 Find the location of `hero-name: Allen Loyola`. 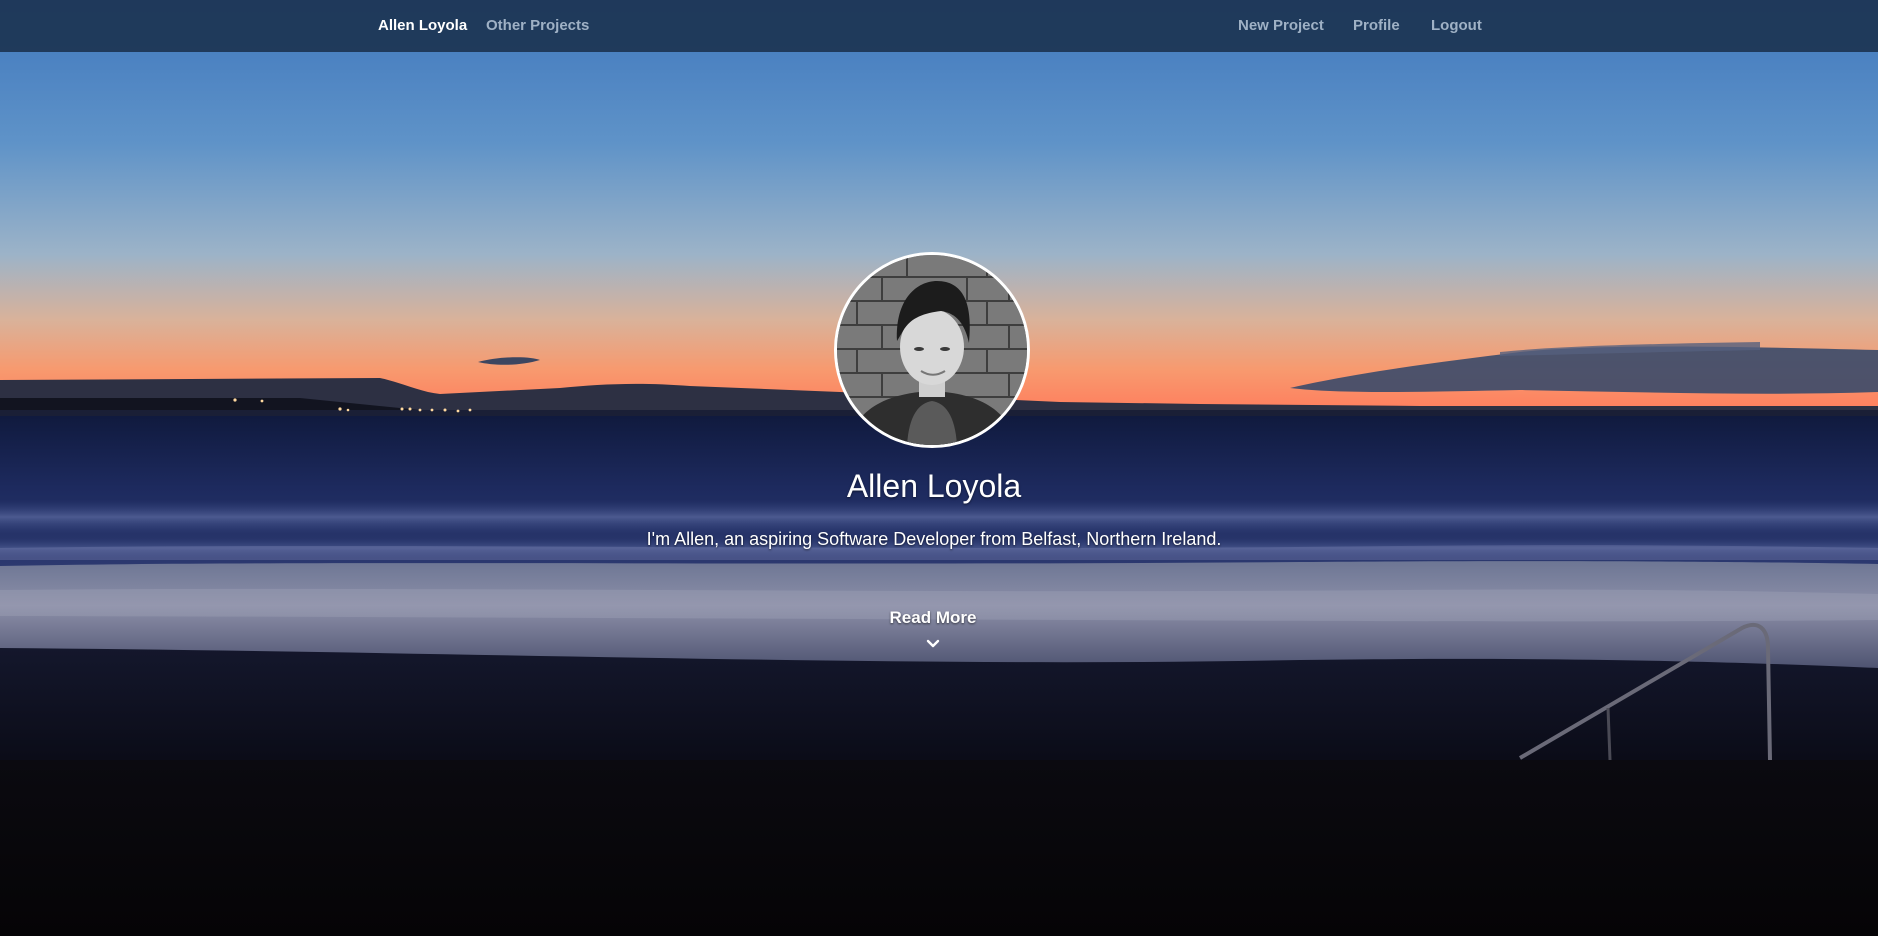

hero-name: Allen Loyola is located at coordinates (934, 486).